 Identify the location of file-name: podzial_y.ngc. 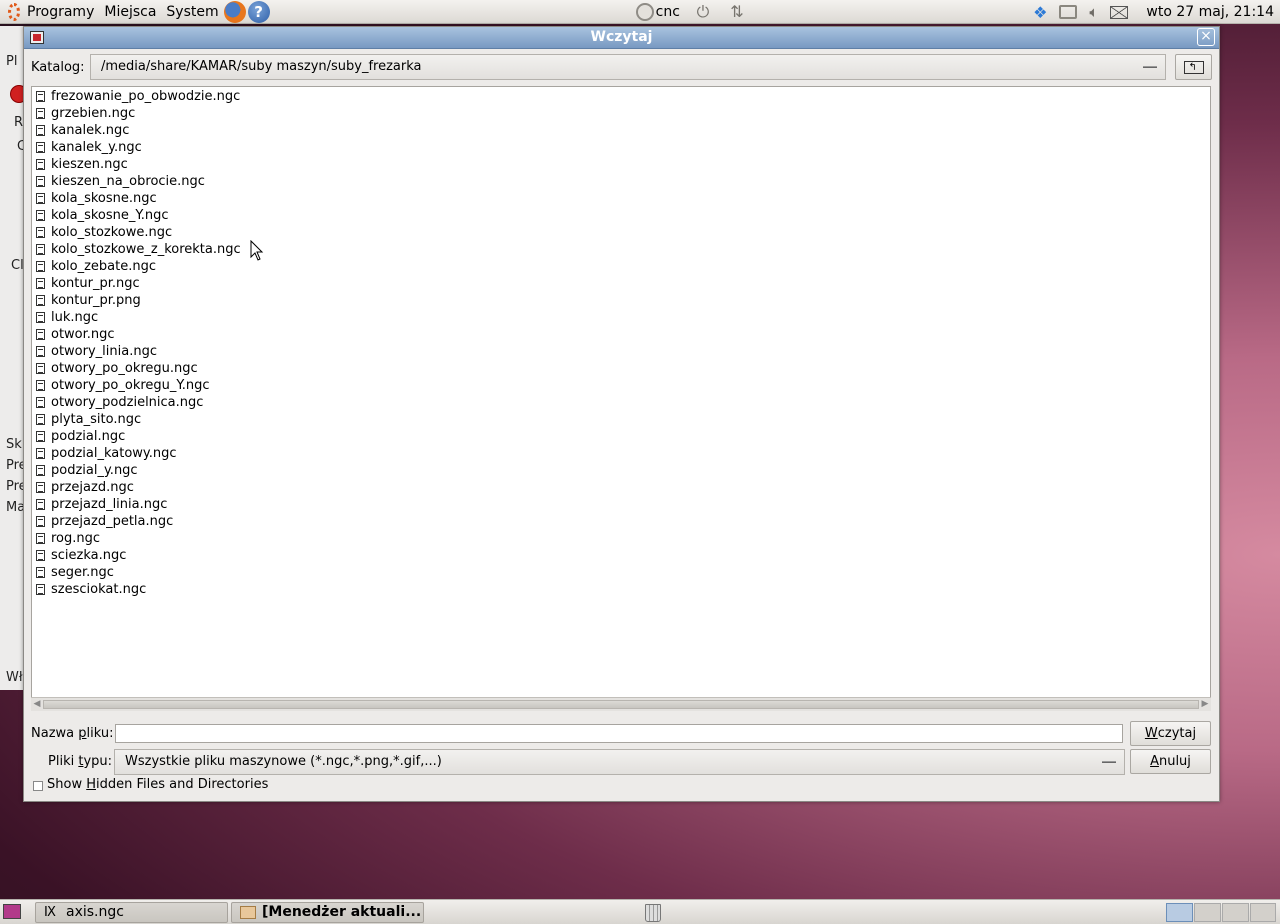
(94, 470).